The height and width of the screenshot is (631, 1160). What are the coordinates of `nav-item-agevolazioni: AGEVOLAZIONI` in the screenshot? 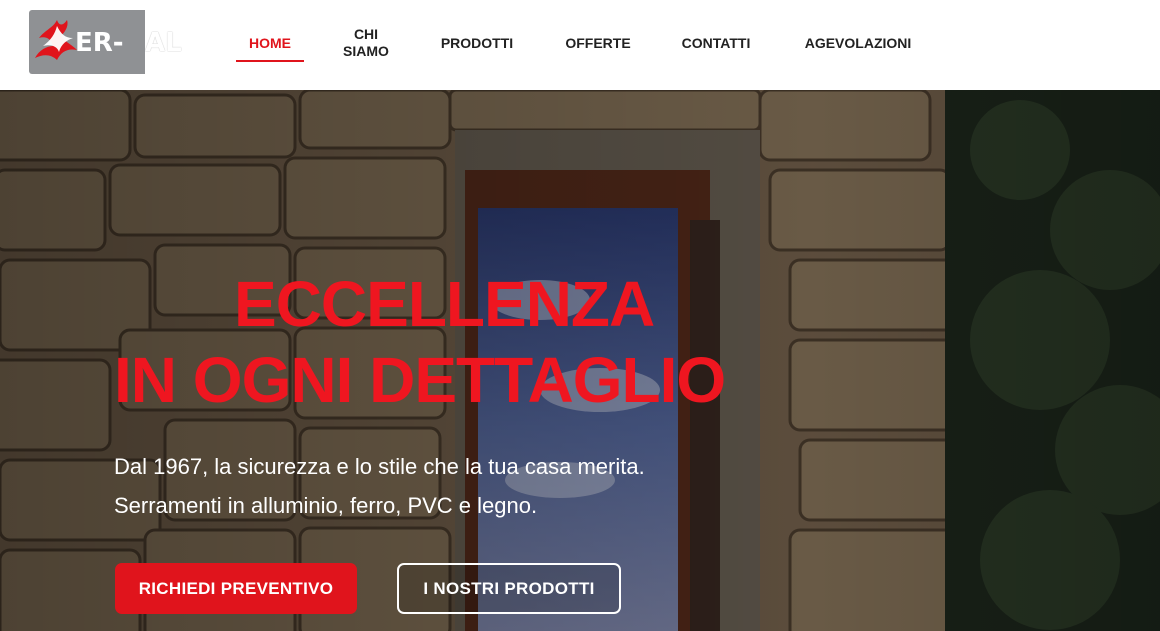 It's located at (858, 43).